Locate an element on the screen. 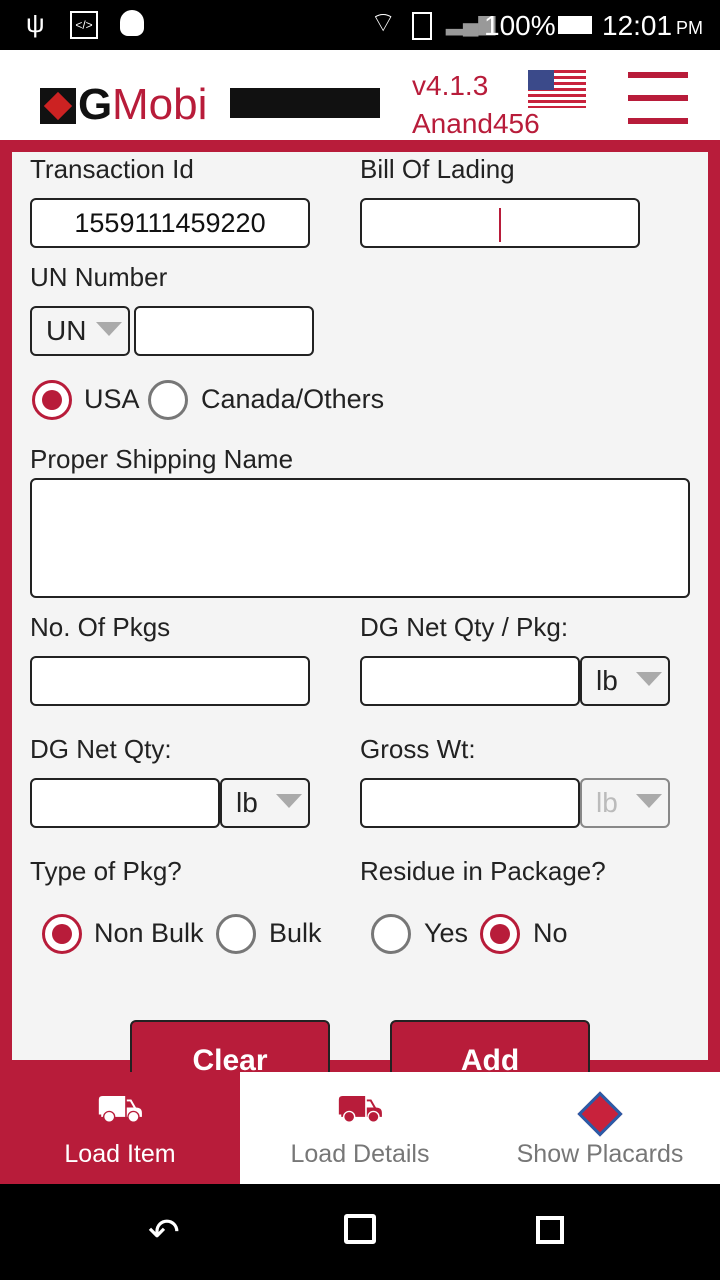 The image size is (720, 1280). net-qty-per-pkg-input is located at coordinates (470, 681).